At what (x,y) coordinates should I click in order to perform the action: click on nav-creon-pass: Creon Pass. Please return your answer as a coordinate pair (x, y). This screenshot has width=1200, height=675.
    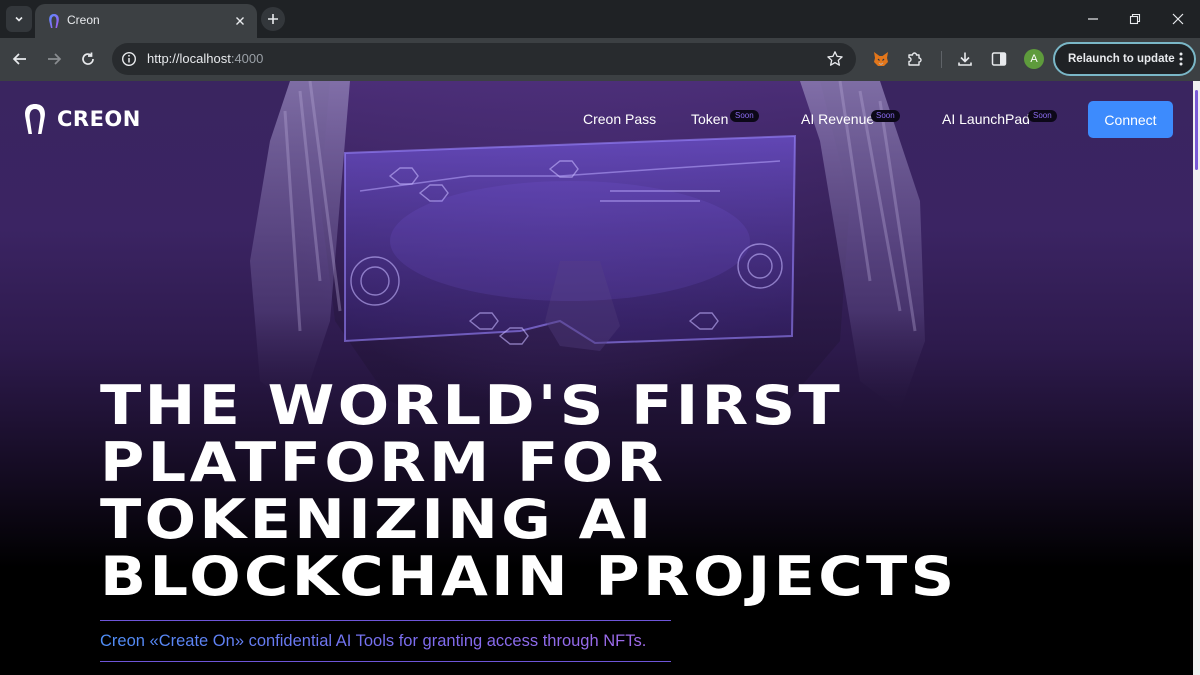
    Looking at the image, I should click on (619, 119).